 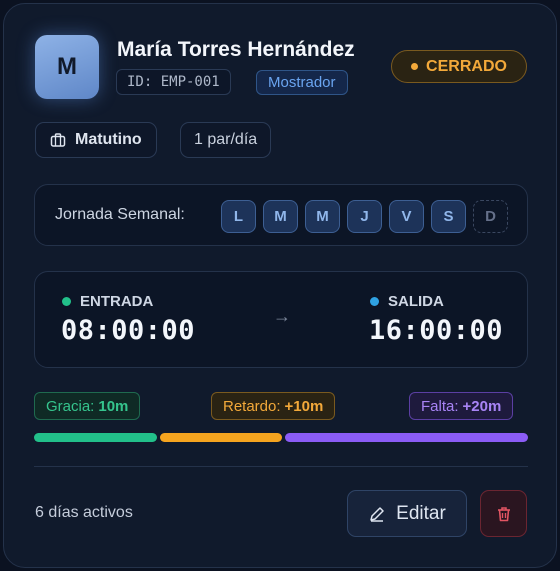 I want to click on weekly-schedule-panel: Jornada Semanal: L M M J V S D, so click(x=281, y=215).